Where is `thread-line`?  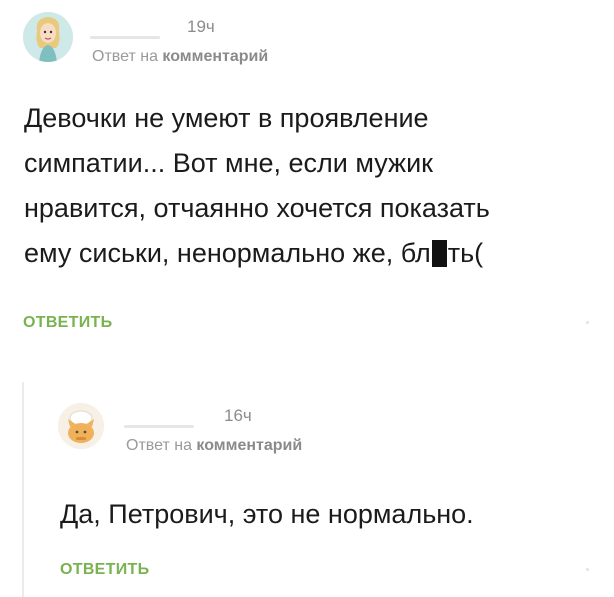 thread-line is located at coordinates (23, 489).